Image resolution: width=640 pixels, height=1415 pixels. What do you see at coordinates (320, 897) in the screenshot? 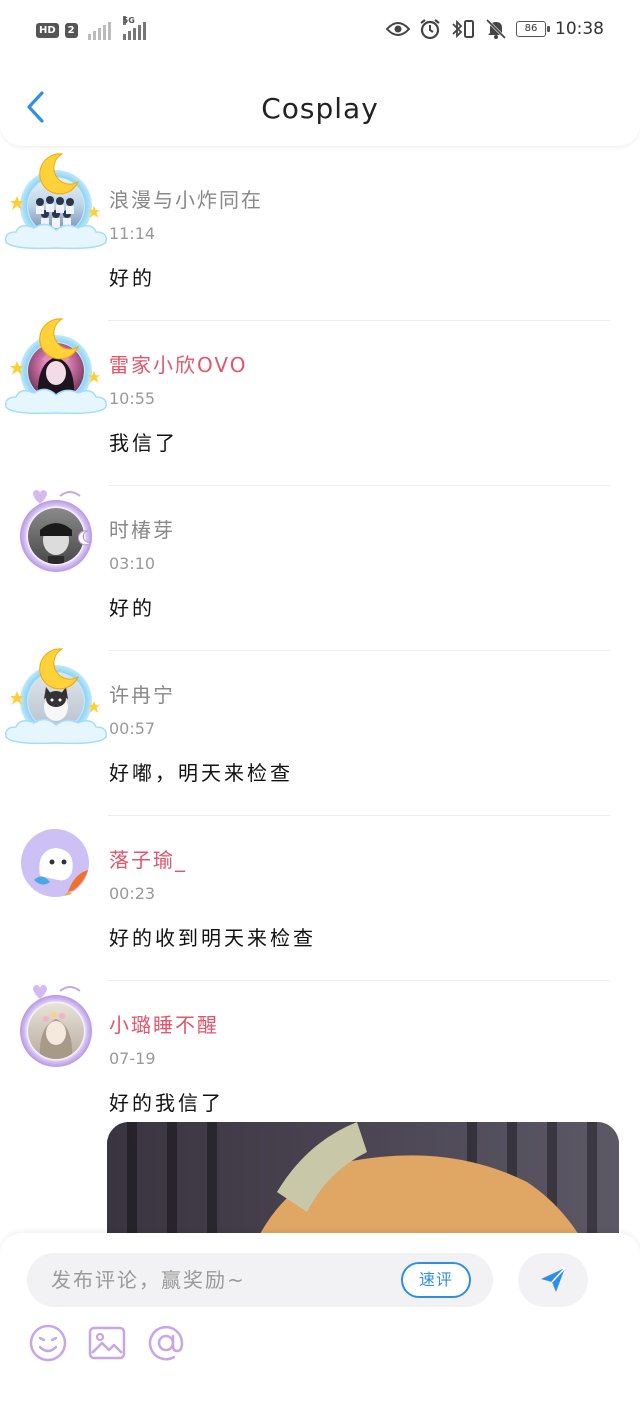
I see `comment-item: 落子瑜_ 00:23 好的收到明天来检查` at bounding box center [320, 897].